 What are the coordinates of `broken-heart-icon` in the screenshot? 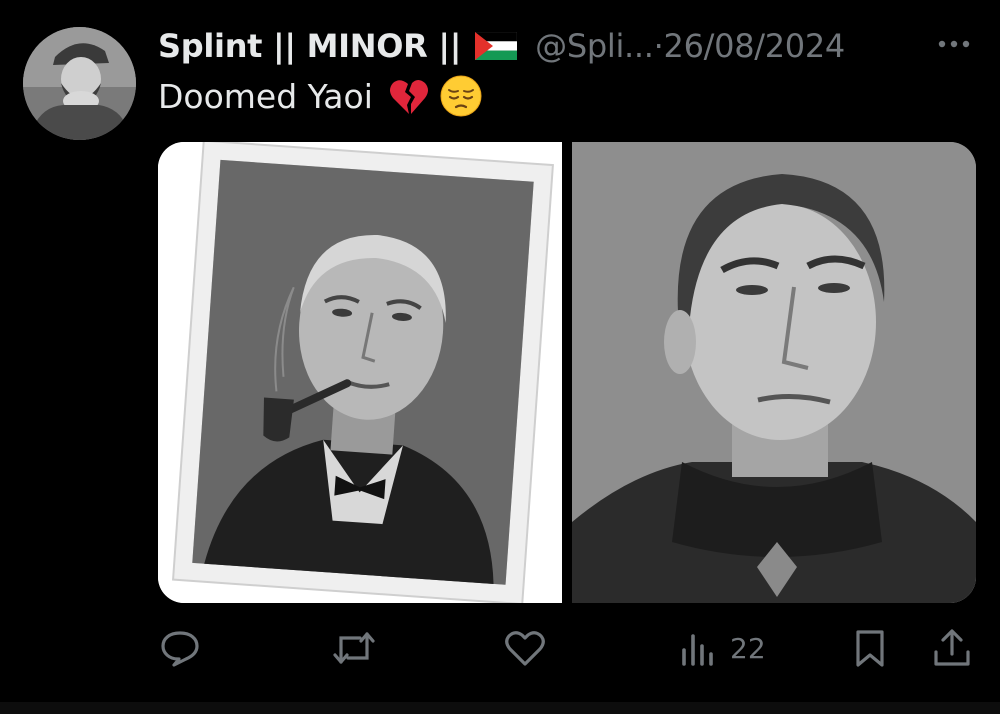 It's located at (409, 96).